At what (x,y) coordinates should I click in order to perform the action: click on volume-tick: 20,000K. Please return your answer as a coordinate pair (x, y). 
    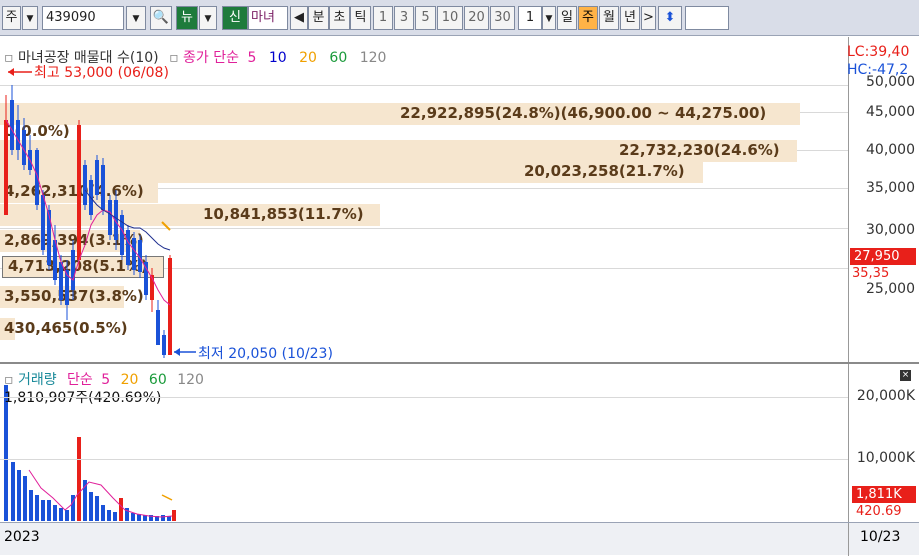
    Looking at the image, I should click on (885, 396).